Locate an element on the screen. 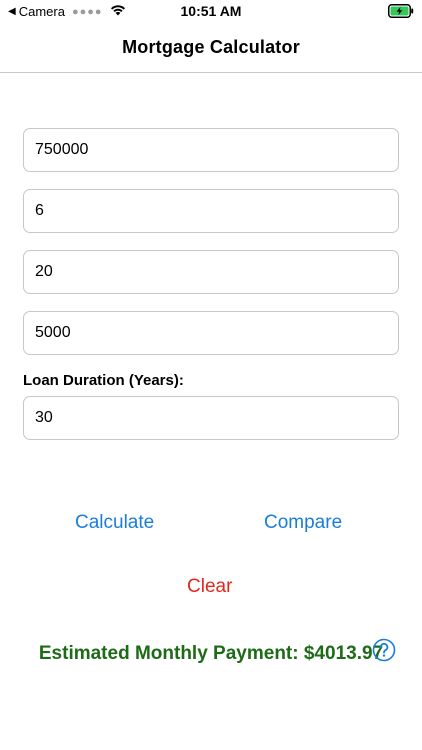 This screenshot has height=750, width=422. status-time: 10:51 AM is located at coordinates (211, 11).